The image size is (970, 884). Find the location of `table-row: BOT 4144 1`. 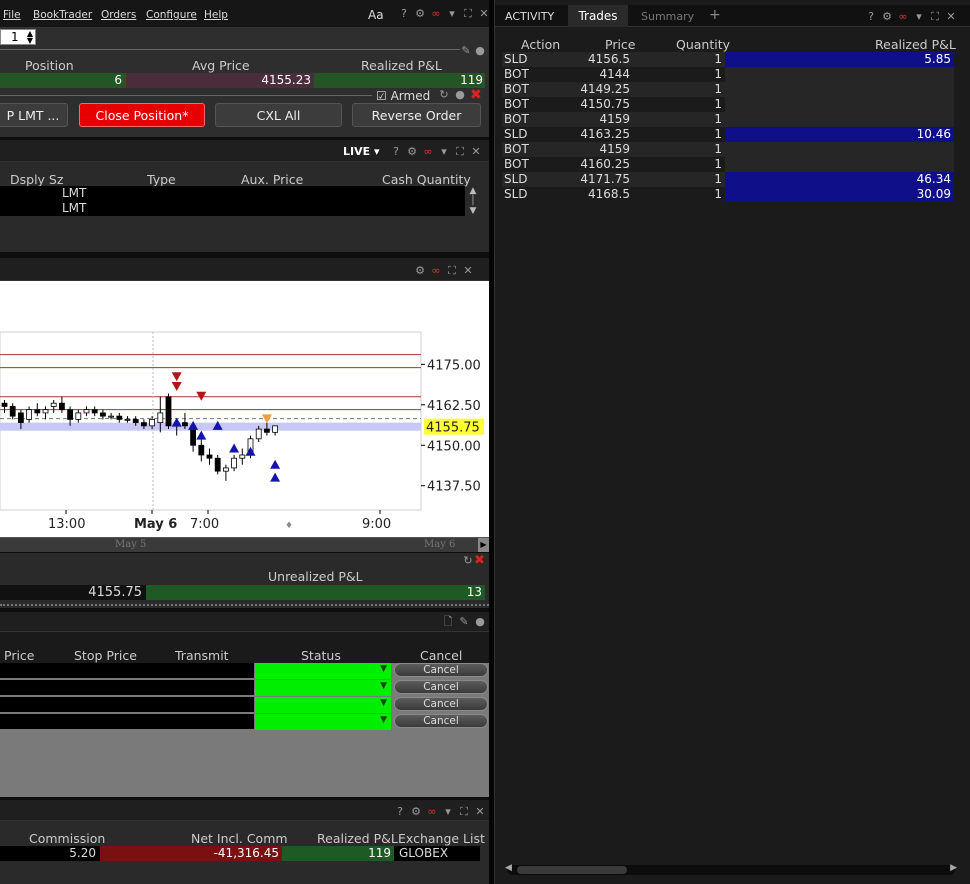

table-row: BOT 4144 1 is located at coordinates (728, 74).